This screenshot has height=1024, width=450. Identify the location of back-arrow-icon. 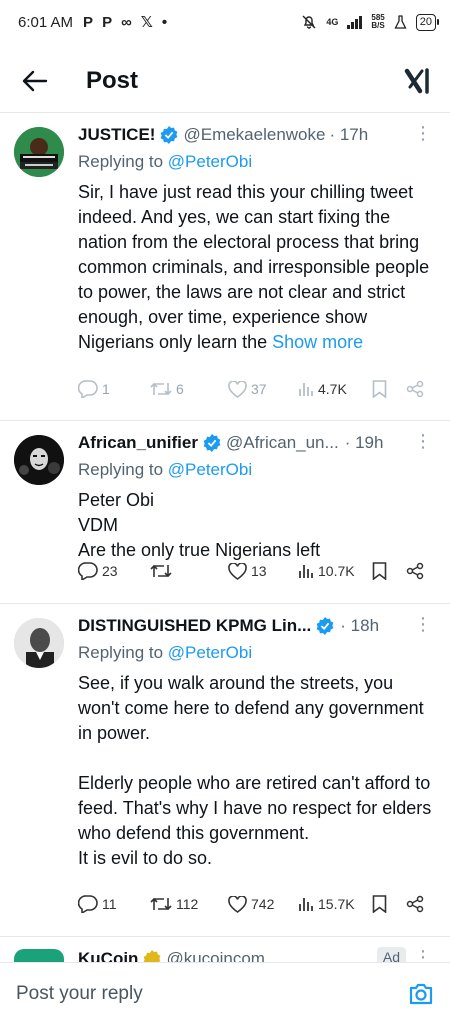
(35, 81).